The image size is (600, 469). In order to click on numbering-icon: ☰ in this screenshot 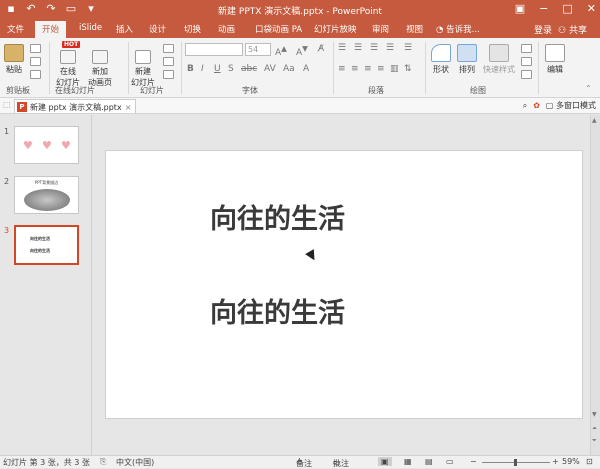, I will do `click(358, 48)`.